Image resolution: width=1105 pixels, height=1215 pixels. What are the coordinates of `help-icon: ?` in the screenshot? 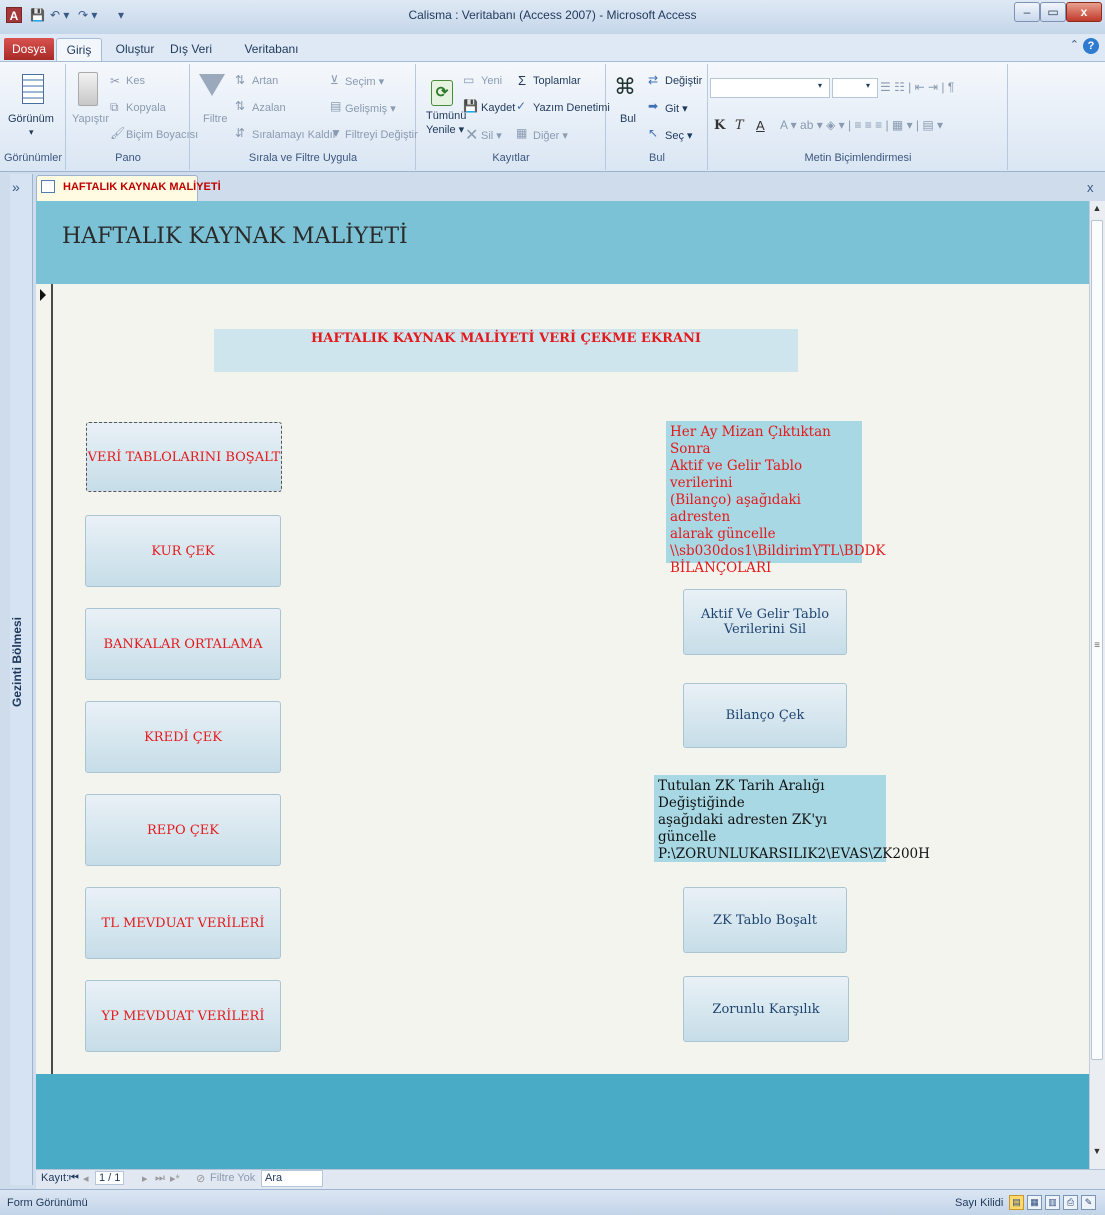 It's located at (1091, 46).